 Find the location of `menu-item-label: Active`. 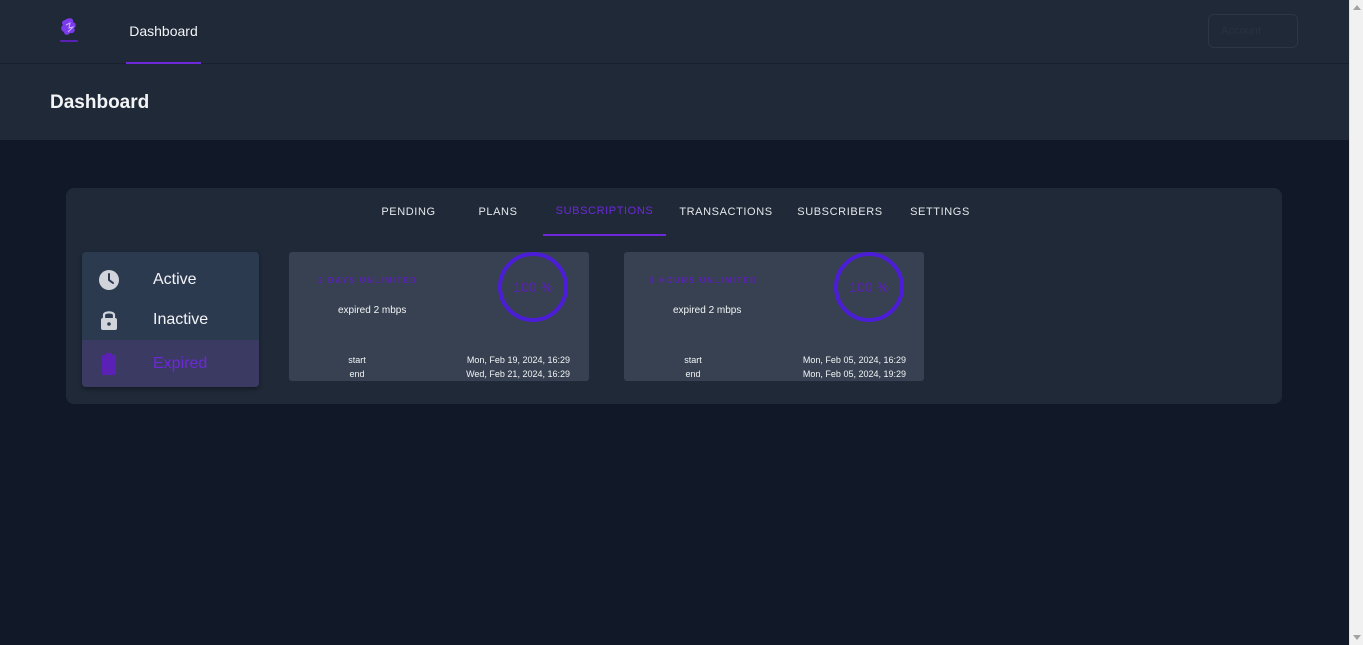

menu-item-label: Active is located at coordinates (175, 279).